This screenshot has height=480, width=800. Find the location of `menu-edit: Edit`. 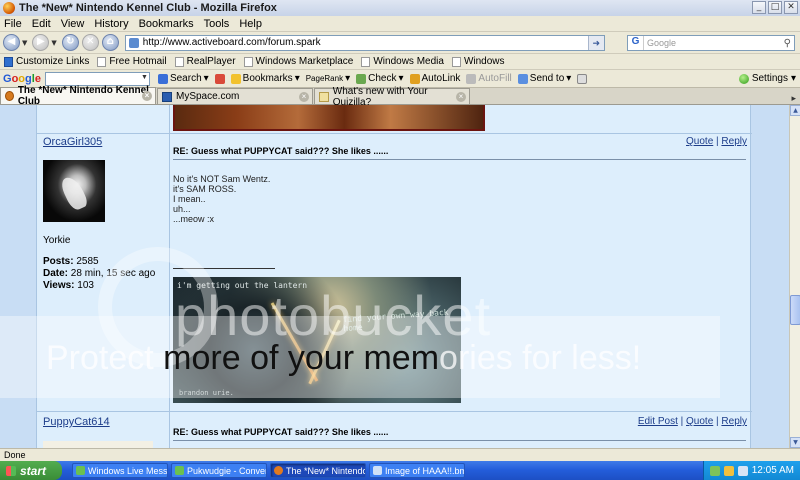

menu-edit: Edit is located at coordinates (41, 24).